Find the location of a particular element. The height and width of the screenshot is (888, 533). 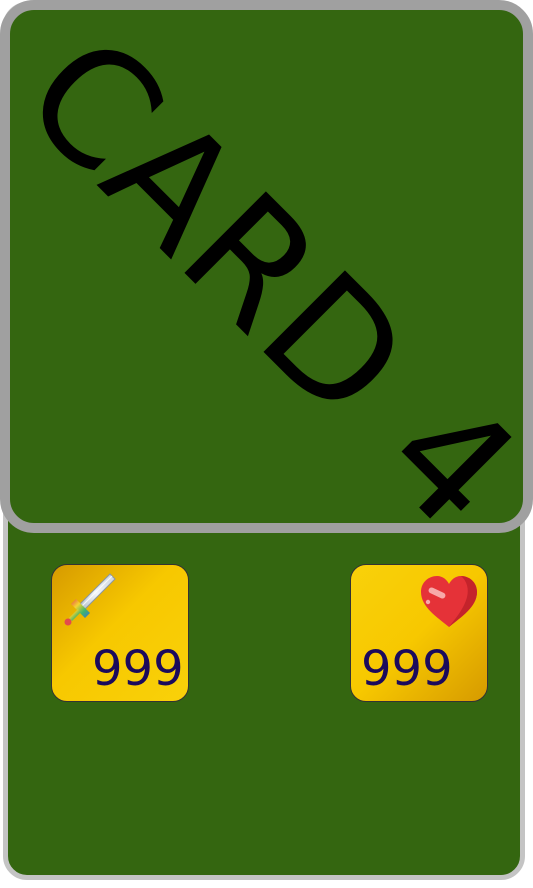

health-value: 999 is located at coordinates (407, 669).